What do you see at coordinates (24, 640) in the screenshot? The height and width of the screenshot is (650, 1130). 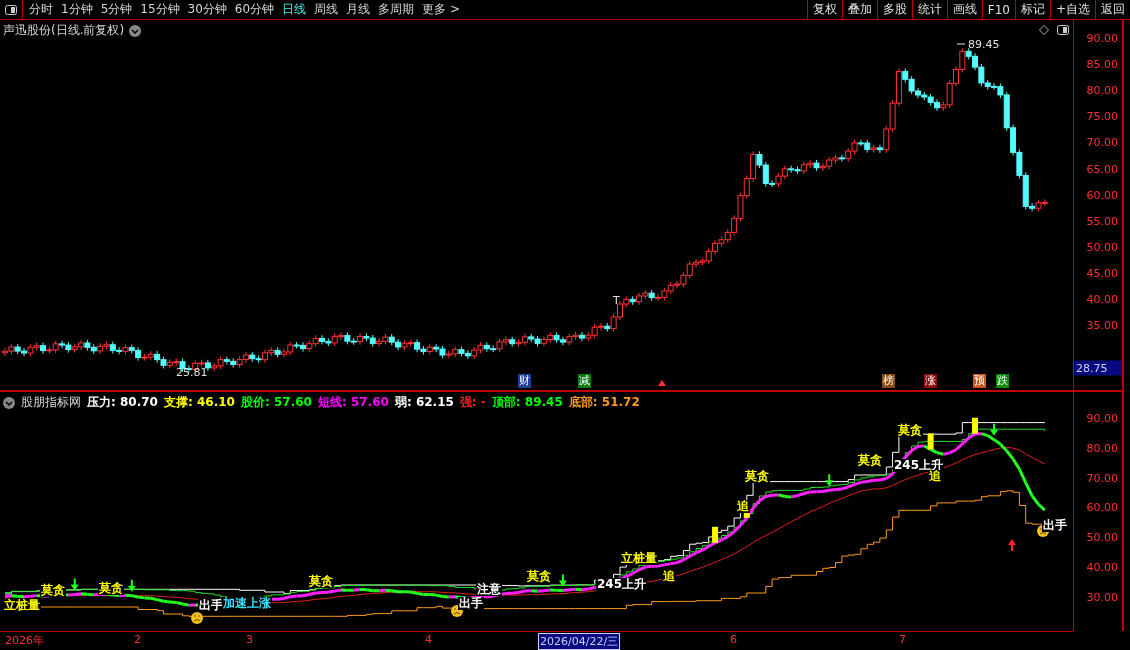 I see `date-label: 2026年` at bounding box center [24, 640].